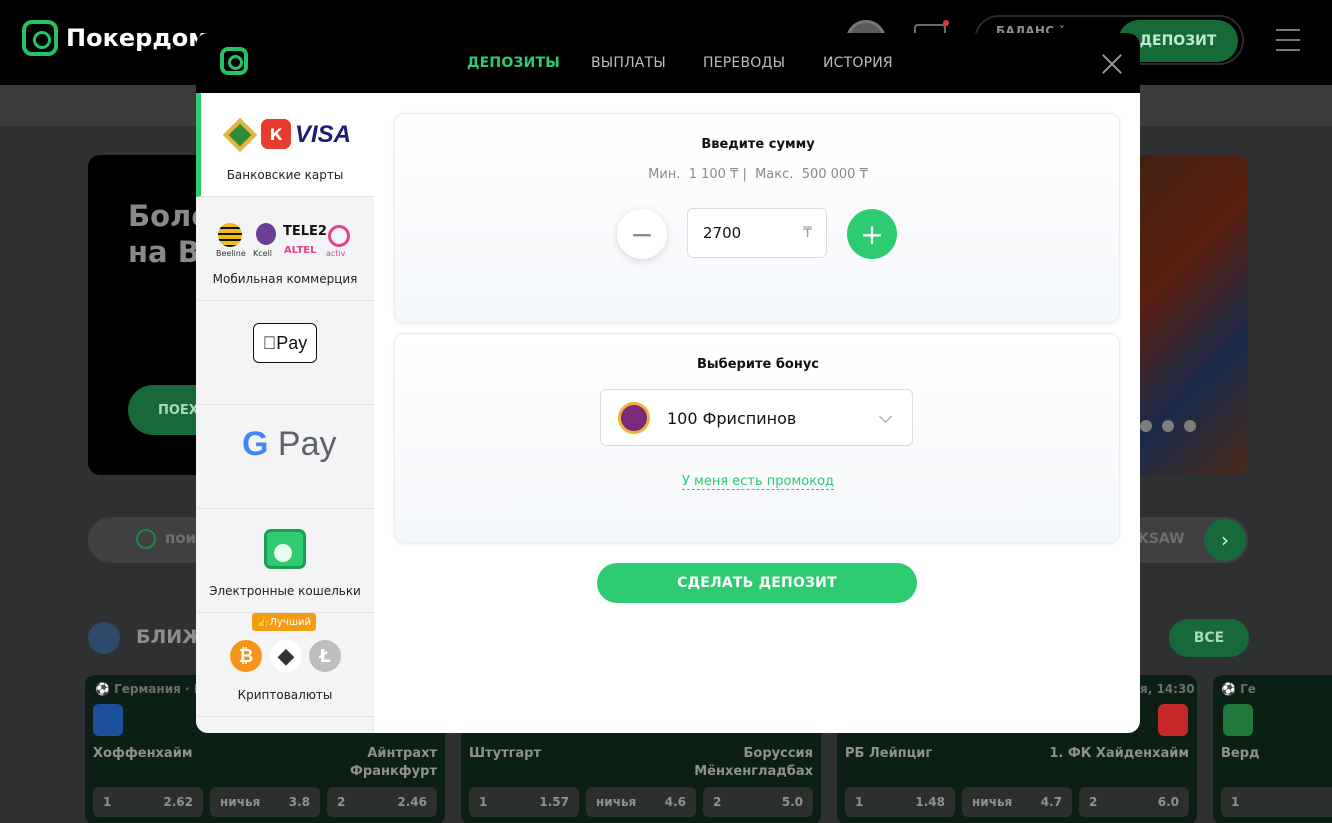  I want to click on odd-away: 2 6.0, so click(1134, 802).